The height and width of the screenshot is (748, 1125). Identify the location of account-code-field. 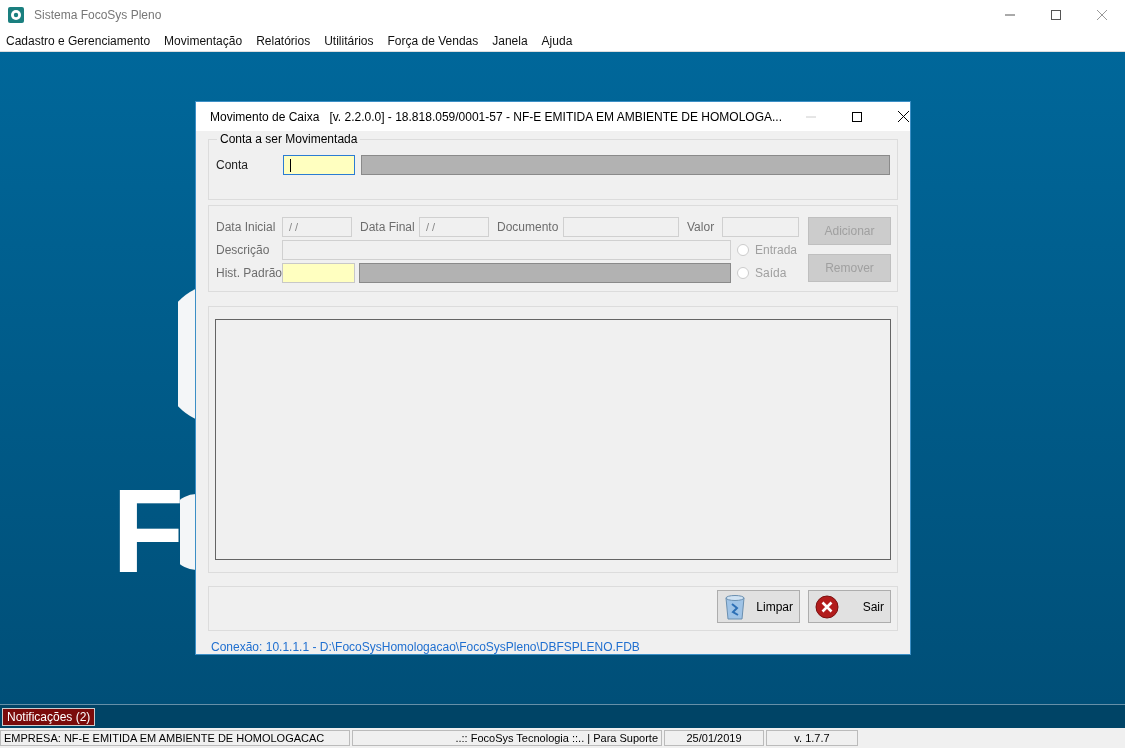
(319, 165).